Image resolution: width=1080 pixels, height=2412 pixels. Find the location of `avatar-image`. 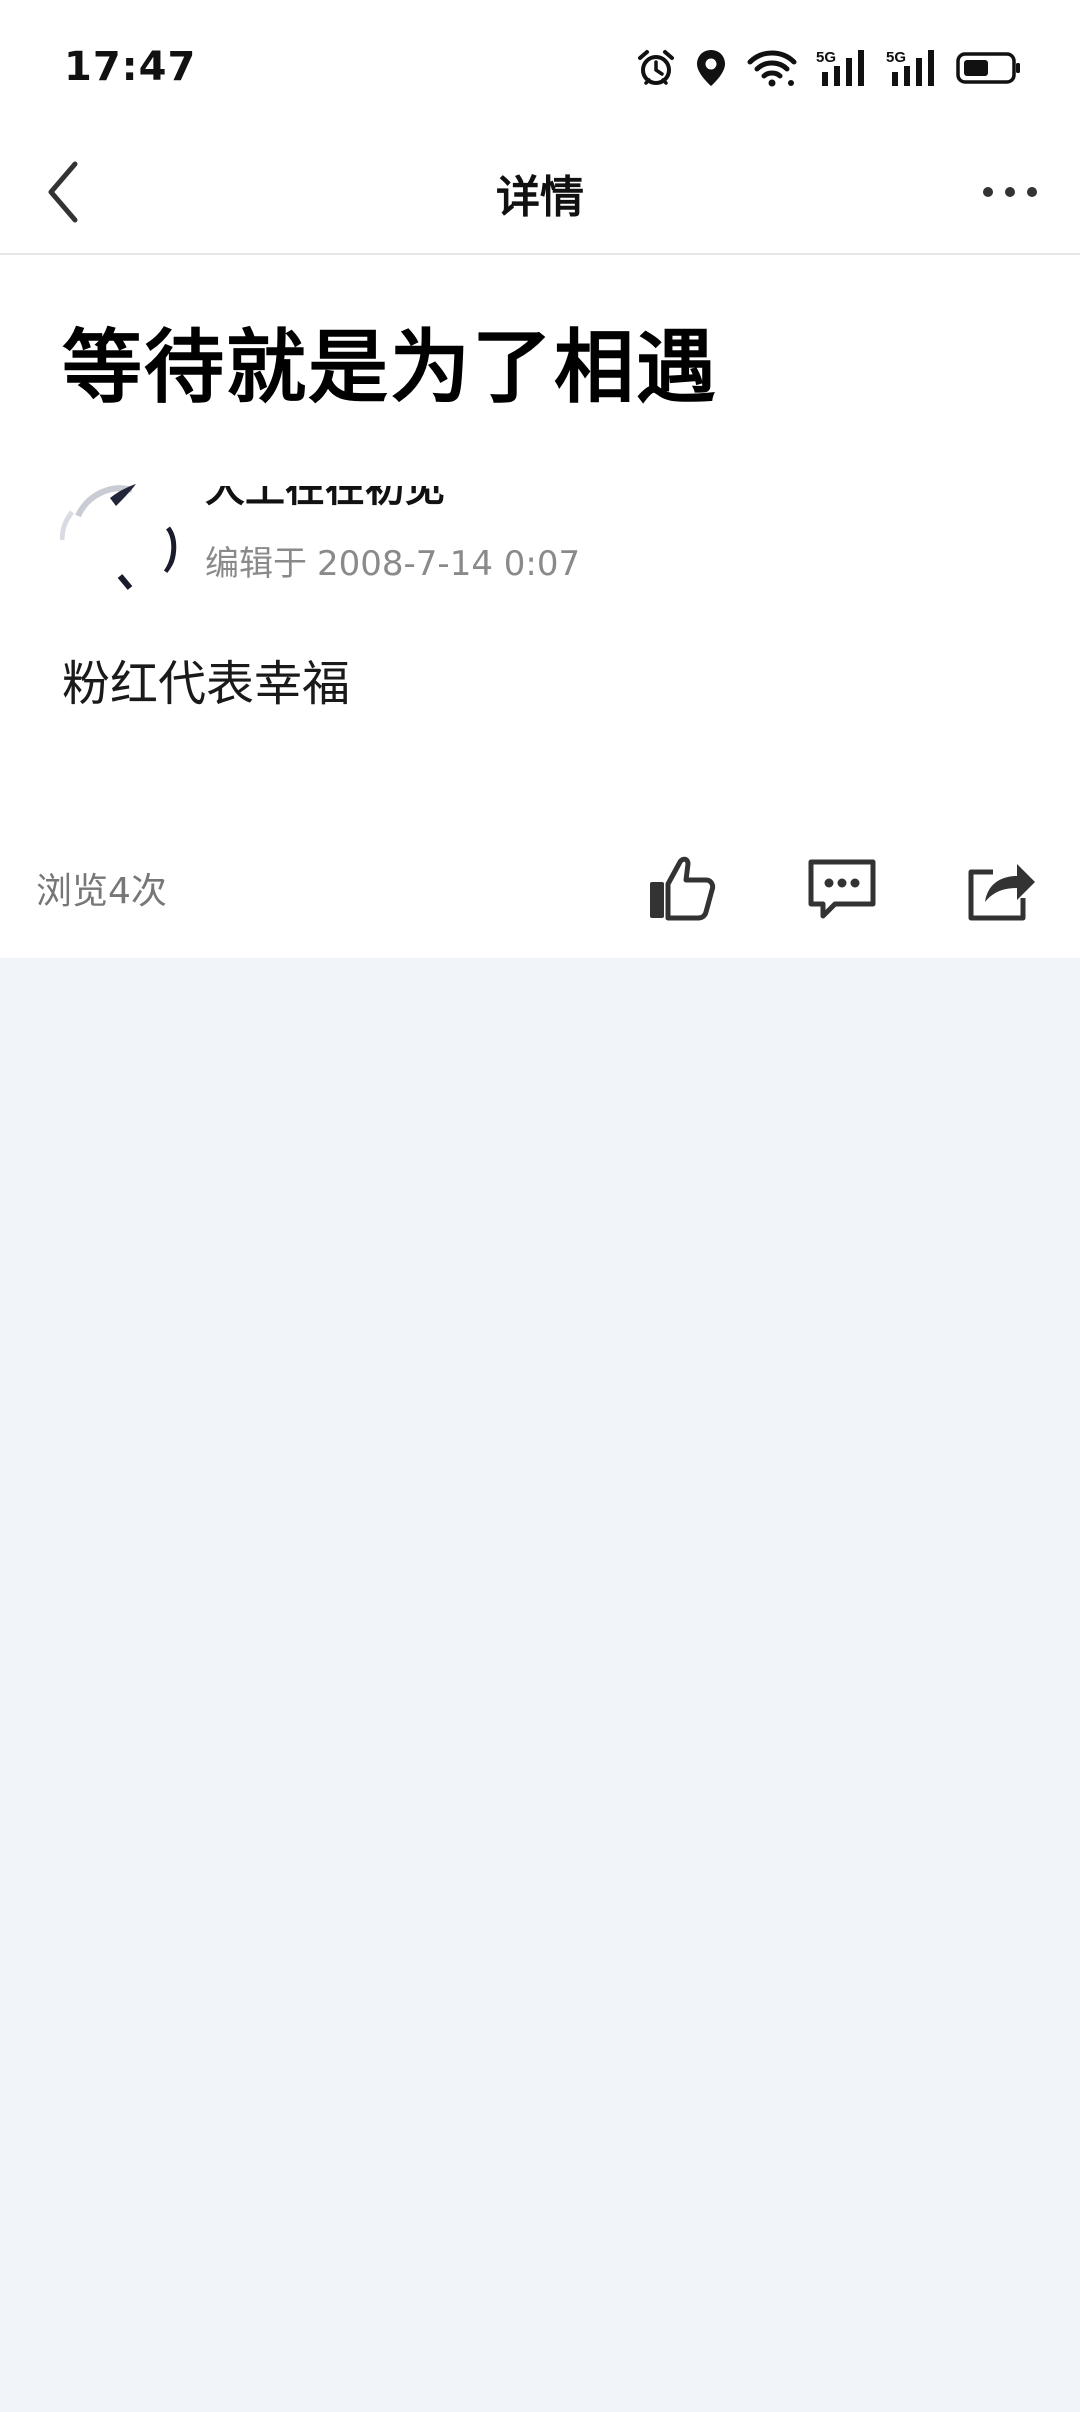

avatar-image is located at coordinates (118, 537).